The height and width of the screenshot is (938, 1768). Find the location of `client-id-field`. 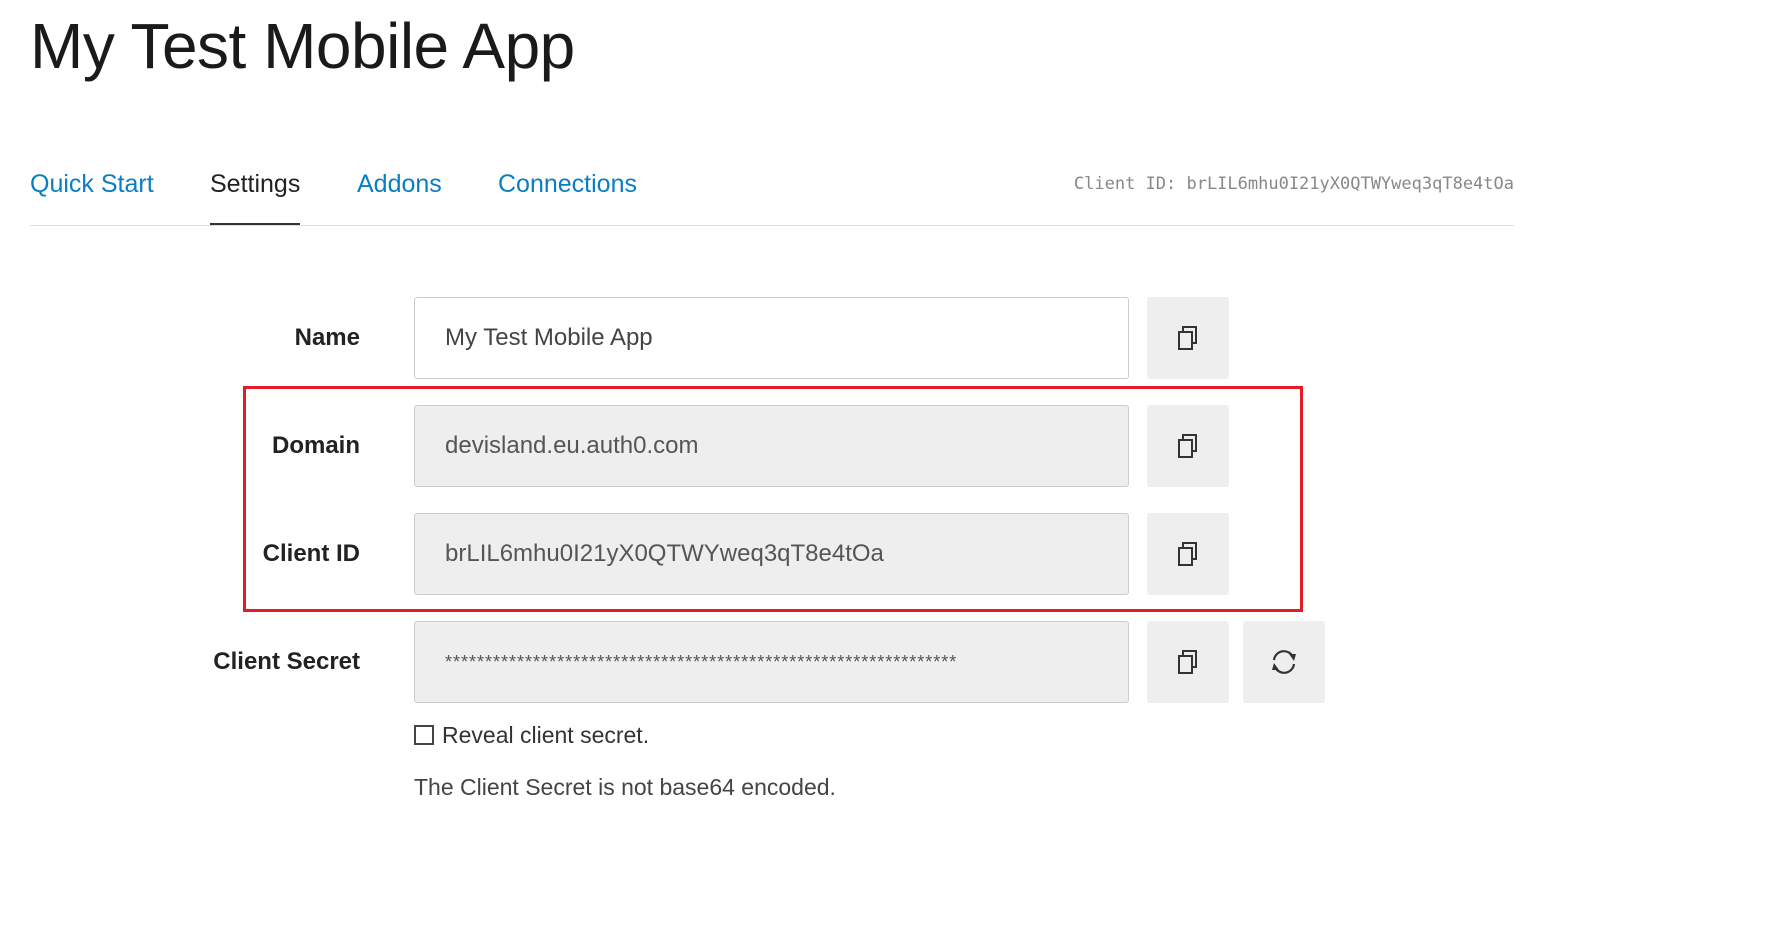

client-id-field is located at coordinates (771, 554).